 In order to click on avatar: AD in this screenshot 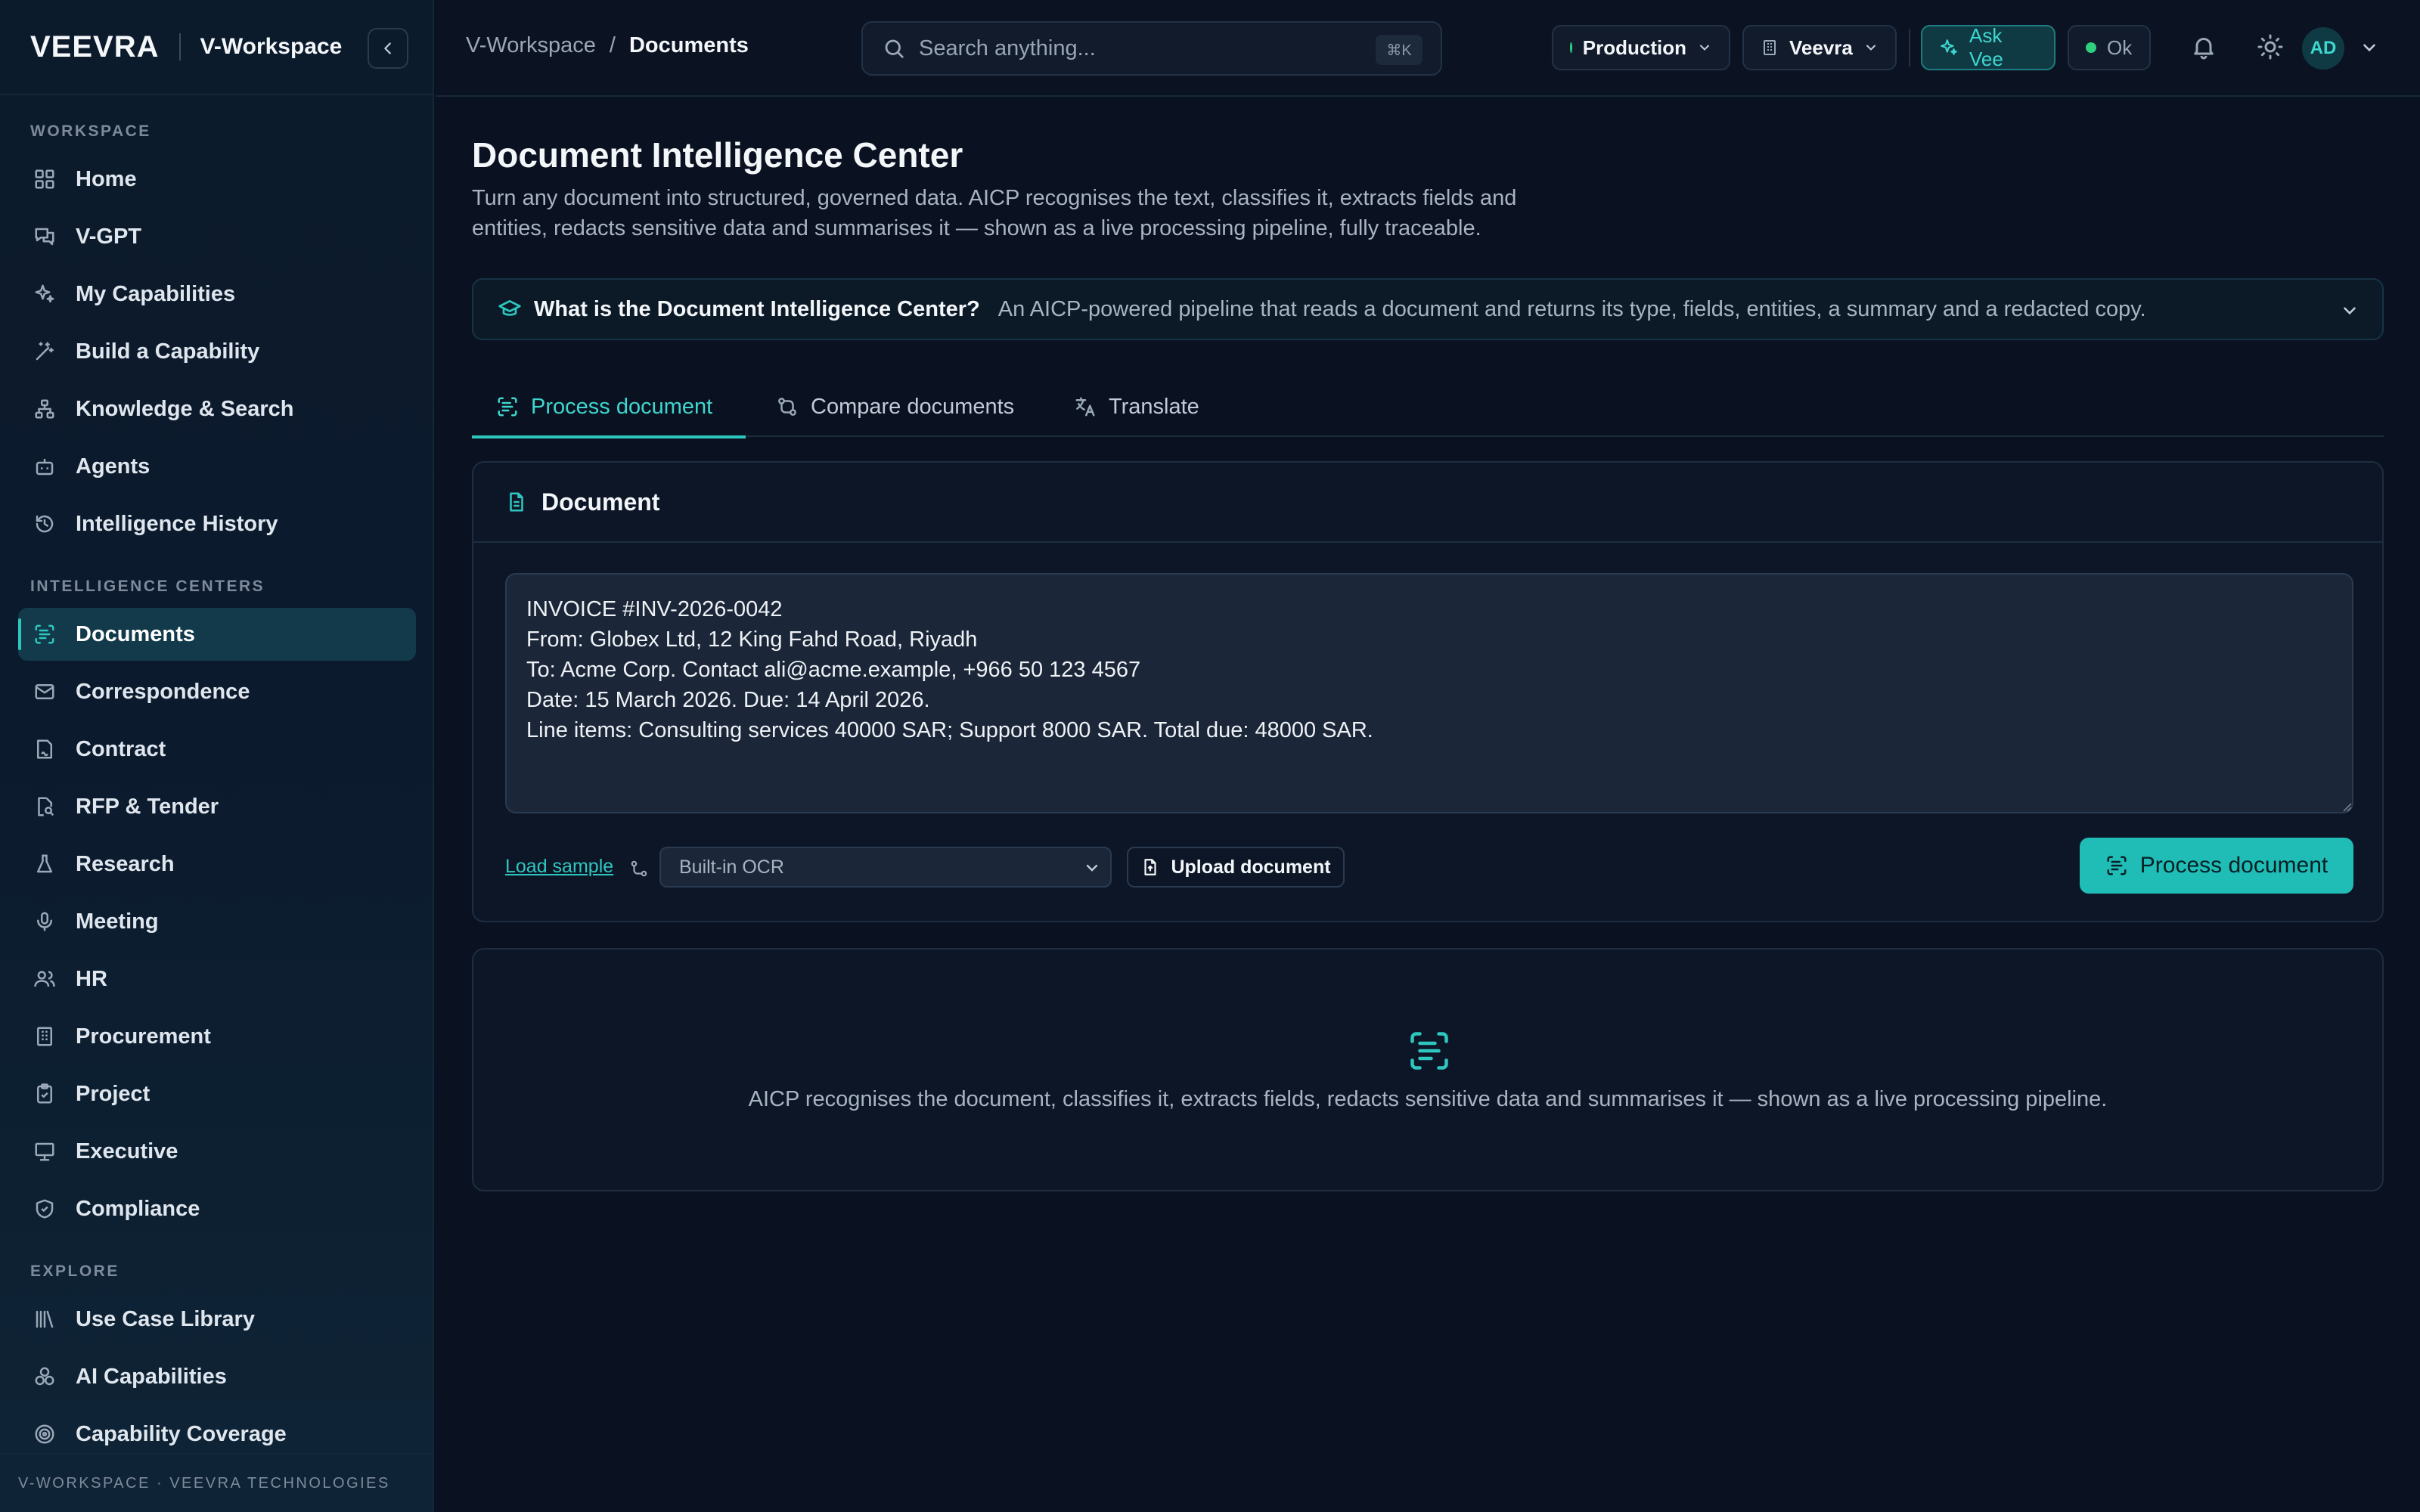, I will do `click(2323, 48)`.